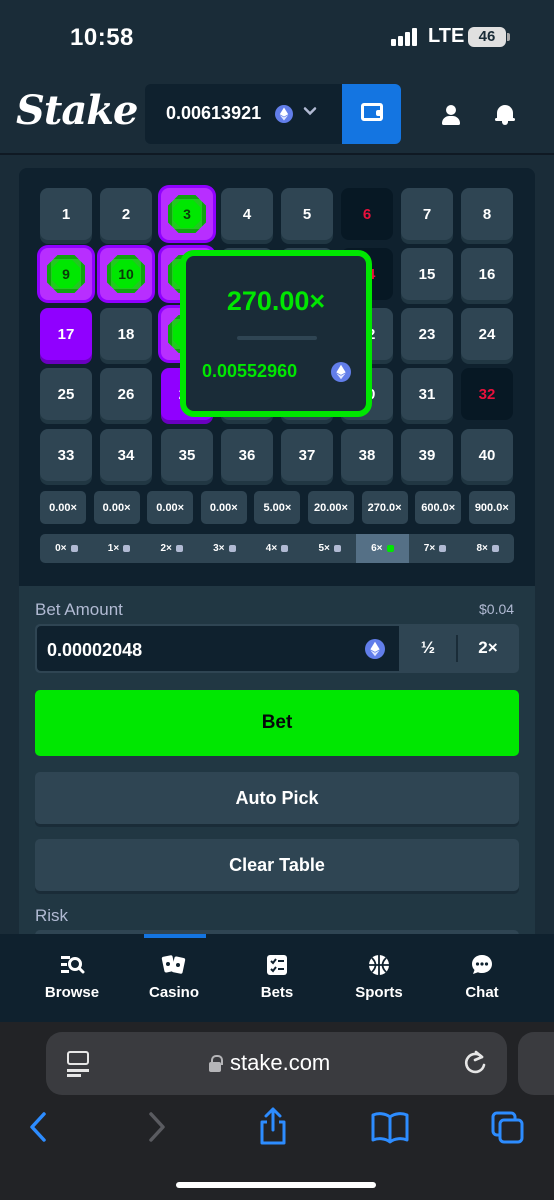 This screenshot has height=1200, width=554. I want to click on payout-multiplier: 600.0×, so click(438, 507).